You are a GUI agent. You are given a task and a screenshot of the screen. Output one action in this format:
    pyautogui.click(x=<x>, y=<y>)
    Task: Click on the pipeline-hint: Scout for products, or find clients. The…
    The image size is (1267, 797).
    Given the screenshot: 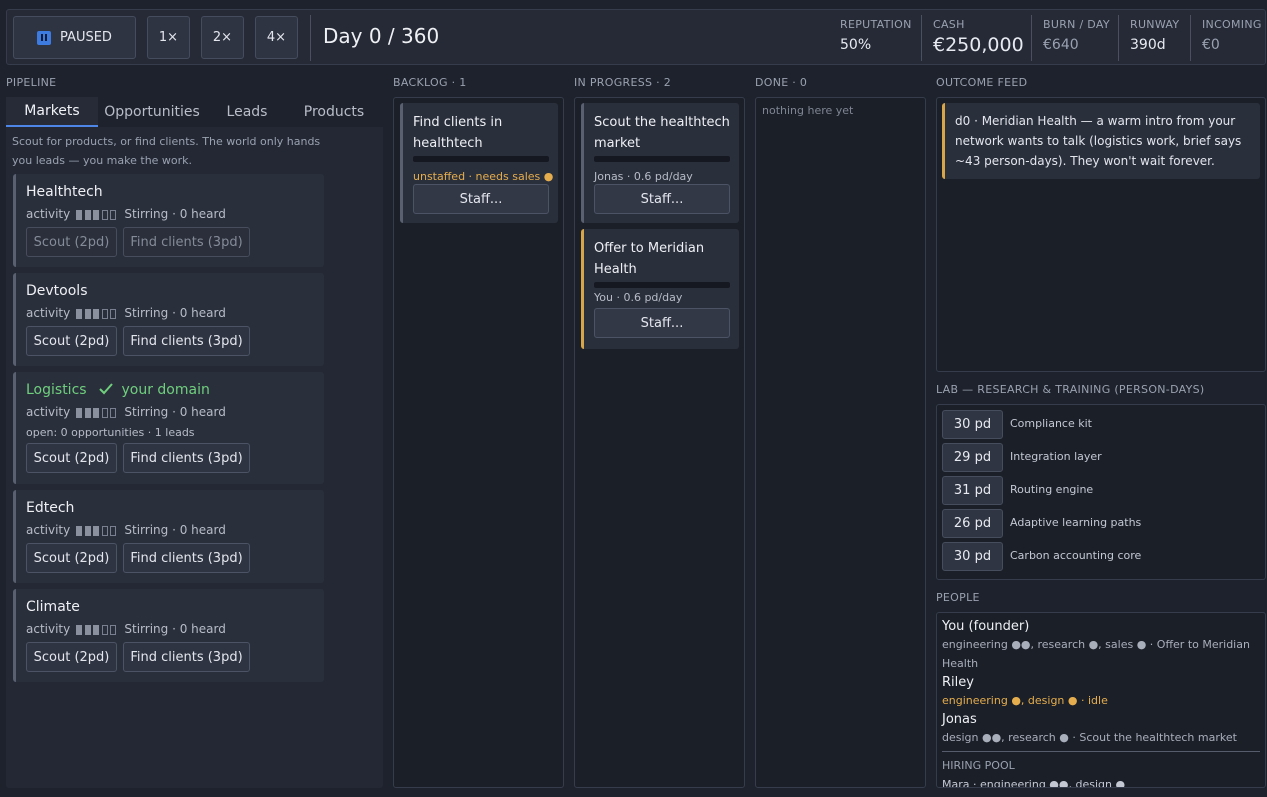 What is the action you would take?
    pyautogui.click(x=166, y=151)
    